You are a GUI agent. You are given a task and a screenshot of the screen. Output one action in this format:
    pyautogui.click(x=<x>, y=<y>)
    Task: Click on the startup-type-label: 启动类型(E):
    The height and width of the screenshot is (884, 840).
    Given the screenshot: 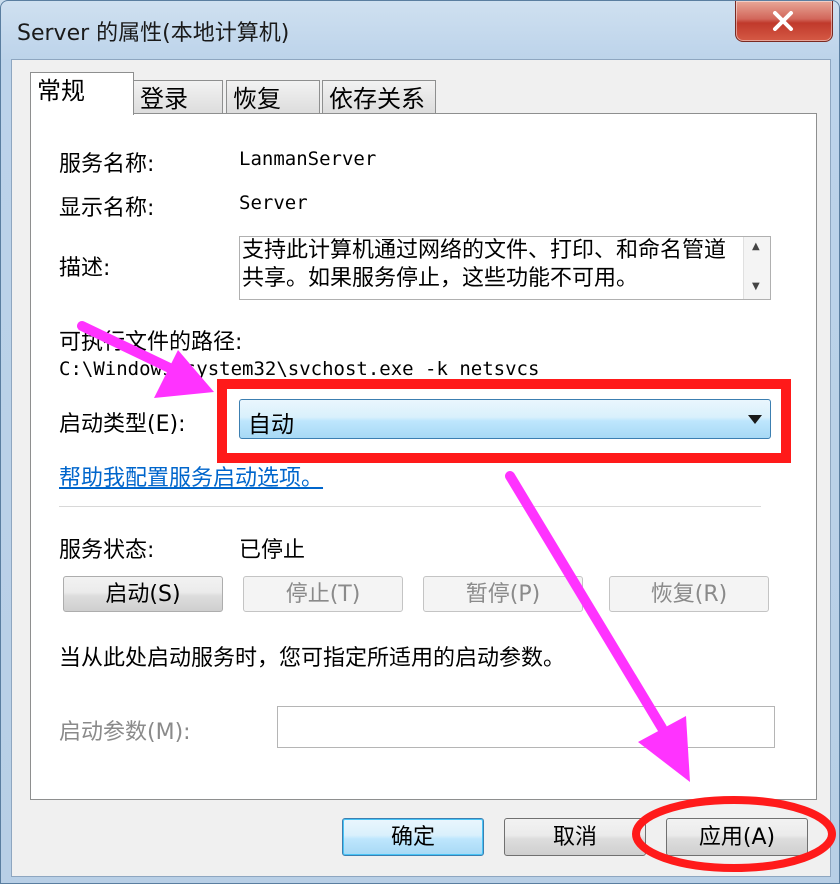 What is the action you would take?
    pyautogui.click(x=122, y=424)
    